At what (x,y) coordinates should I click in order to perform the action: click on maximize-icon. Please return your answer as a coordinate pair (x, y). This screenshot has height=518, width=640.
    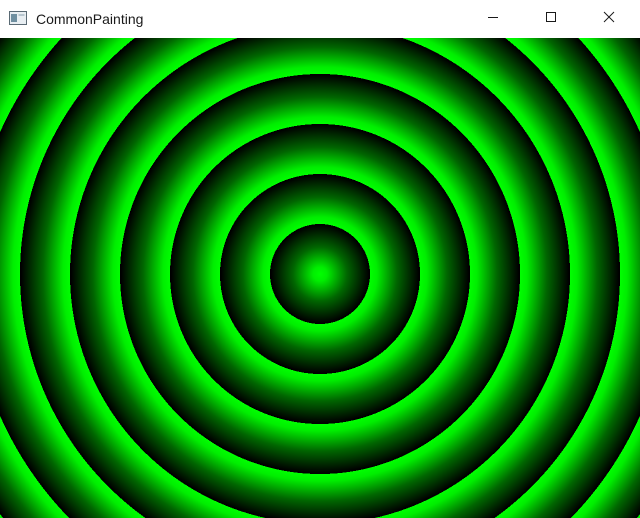
    Looking at the image, I should click on (551, 19).